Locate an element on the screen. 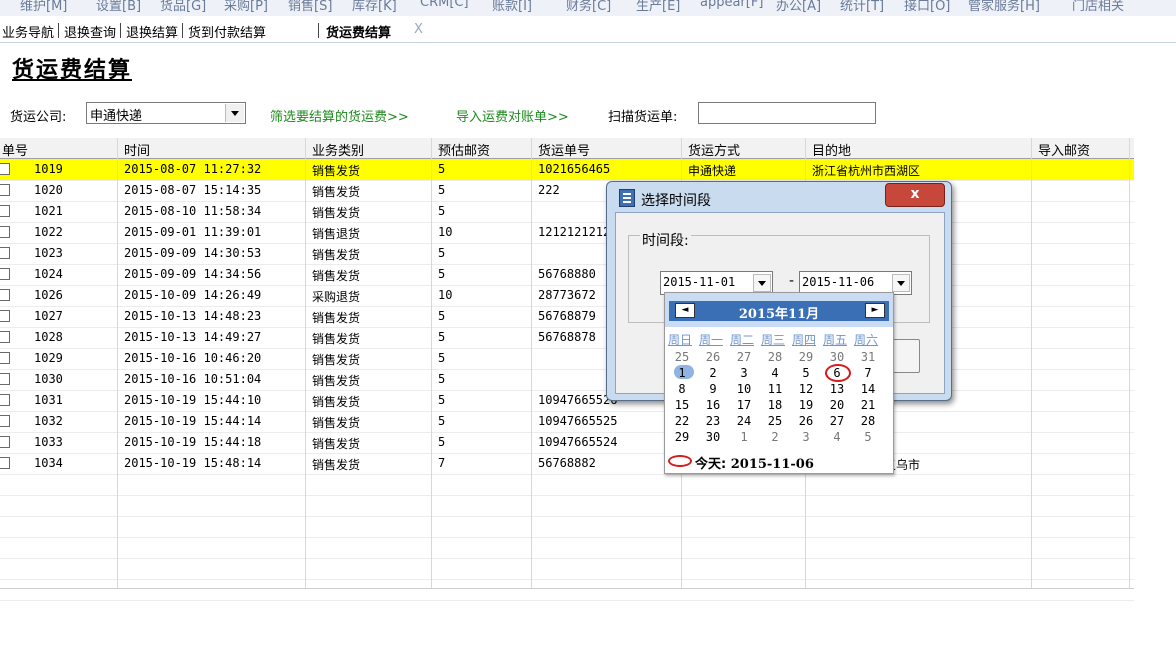 Image resolution: width=1176 pixels, height=654 pixels. calendar-day: 11 is located at coordinates (775, 389).